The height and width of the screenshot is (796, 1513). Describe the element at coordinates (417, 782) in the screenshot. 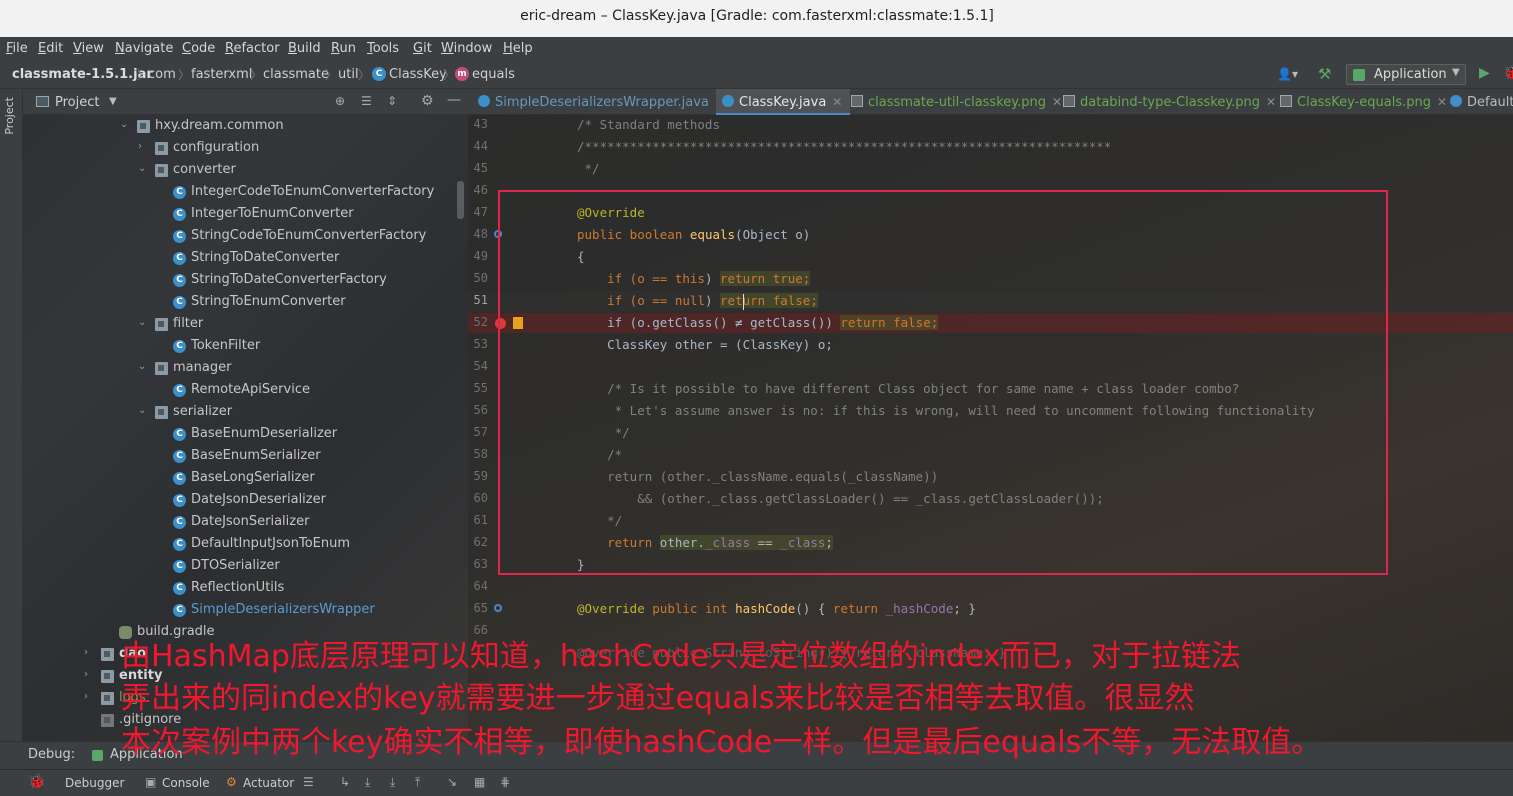

I see `step-out-icon: ⤒` at that location.